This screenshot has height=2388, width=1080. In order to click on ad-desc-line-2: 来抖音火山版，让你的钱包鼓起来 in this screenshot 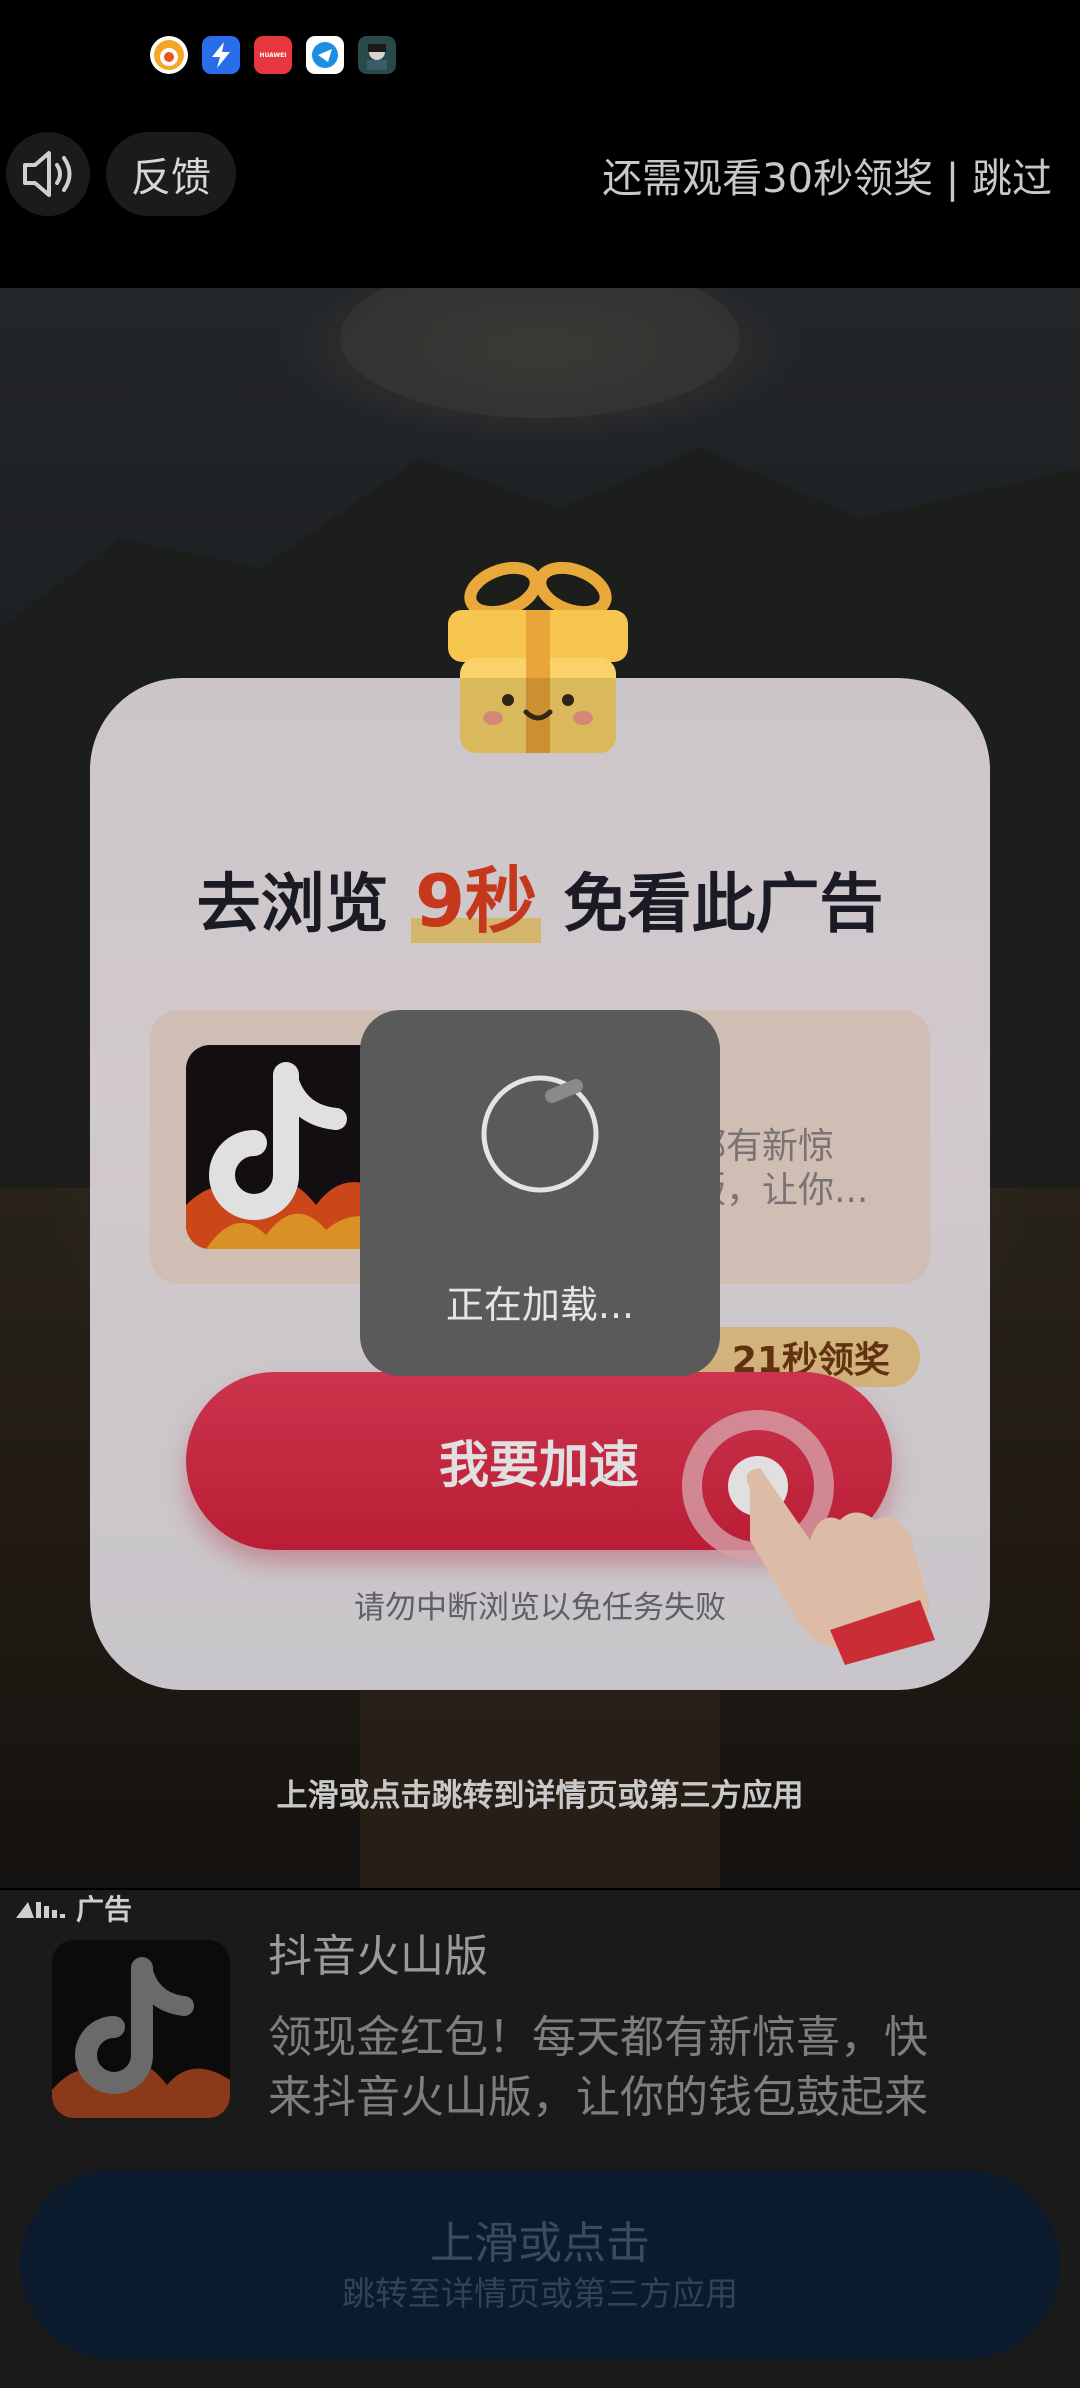, I will do `click(598, 2097)`.